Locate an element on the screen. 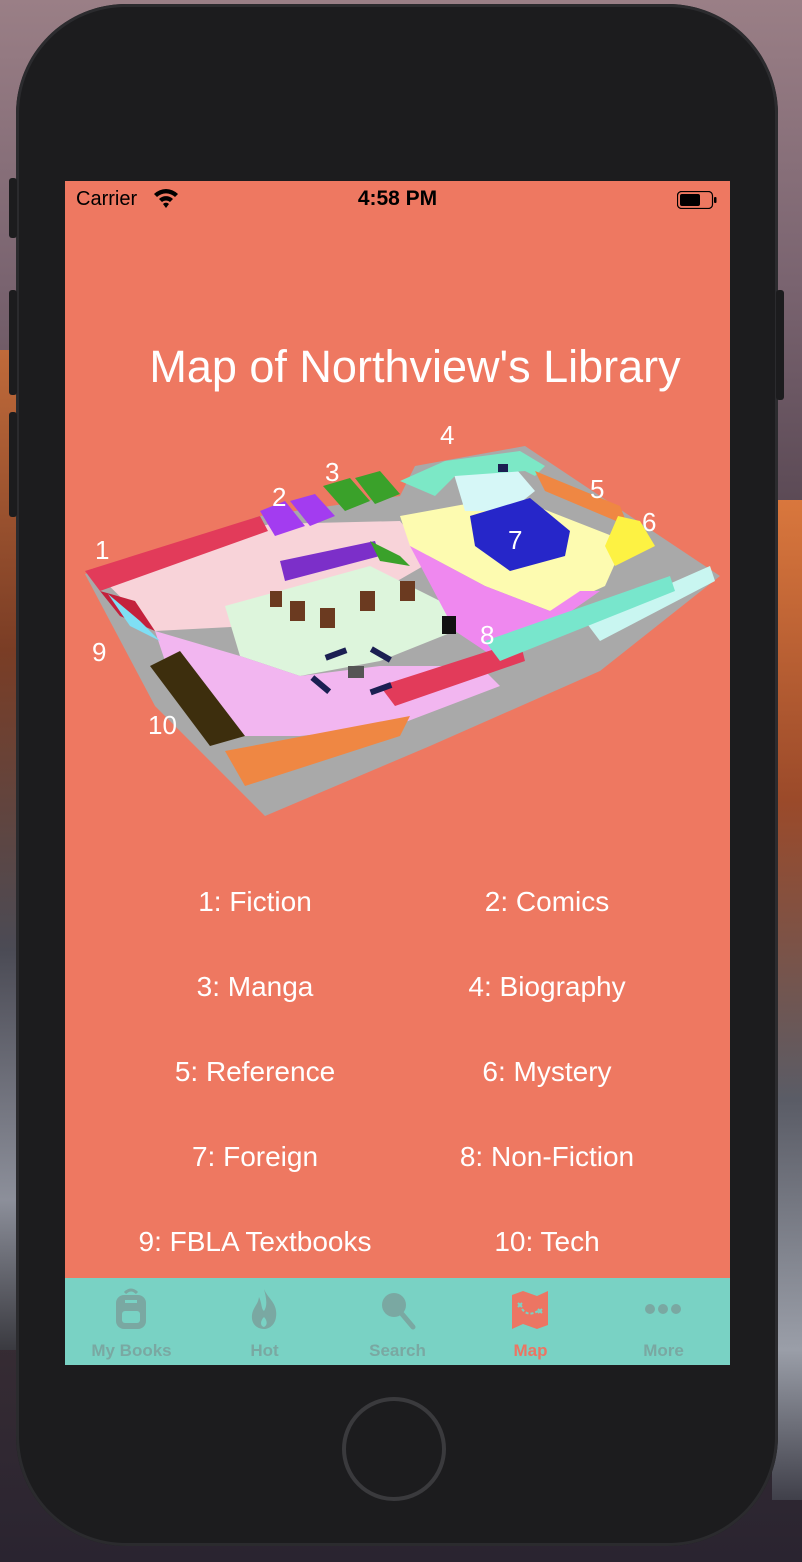 The width and height of the screenshot is (802, 1562). tab-search: Search is located at coordinates (397, 1321).